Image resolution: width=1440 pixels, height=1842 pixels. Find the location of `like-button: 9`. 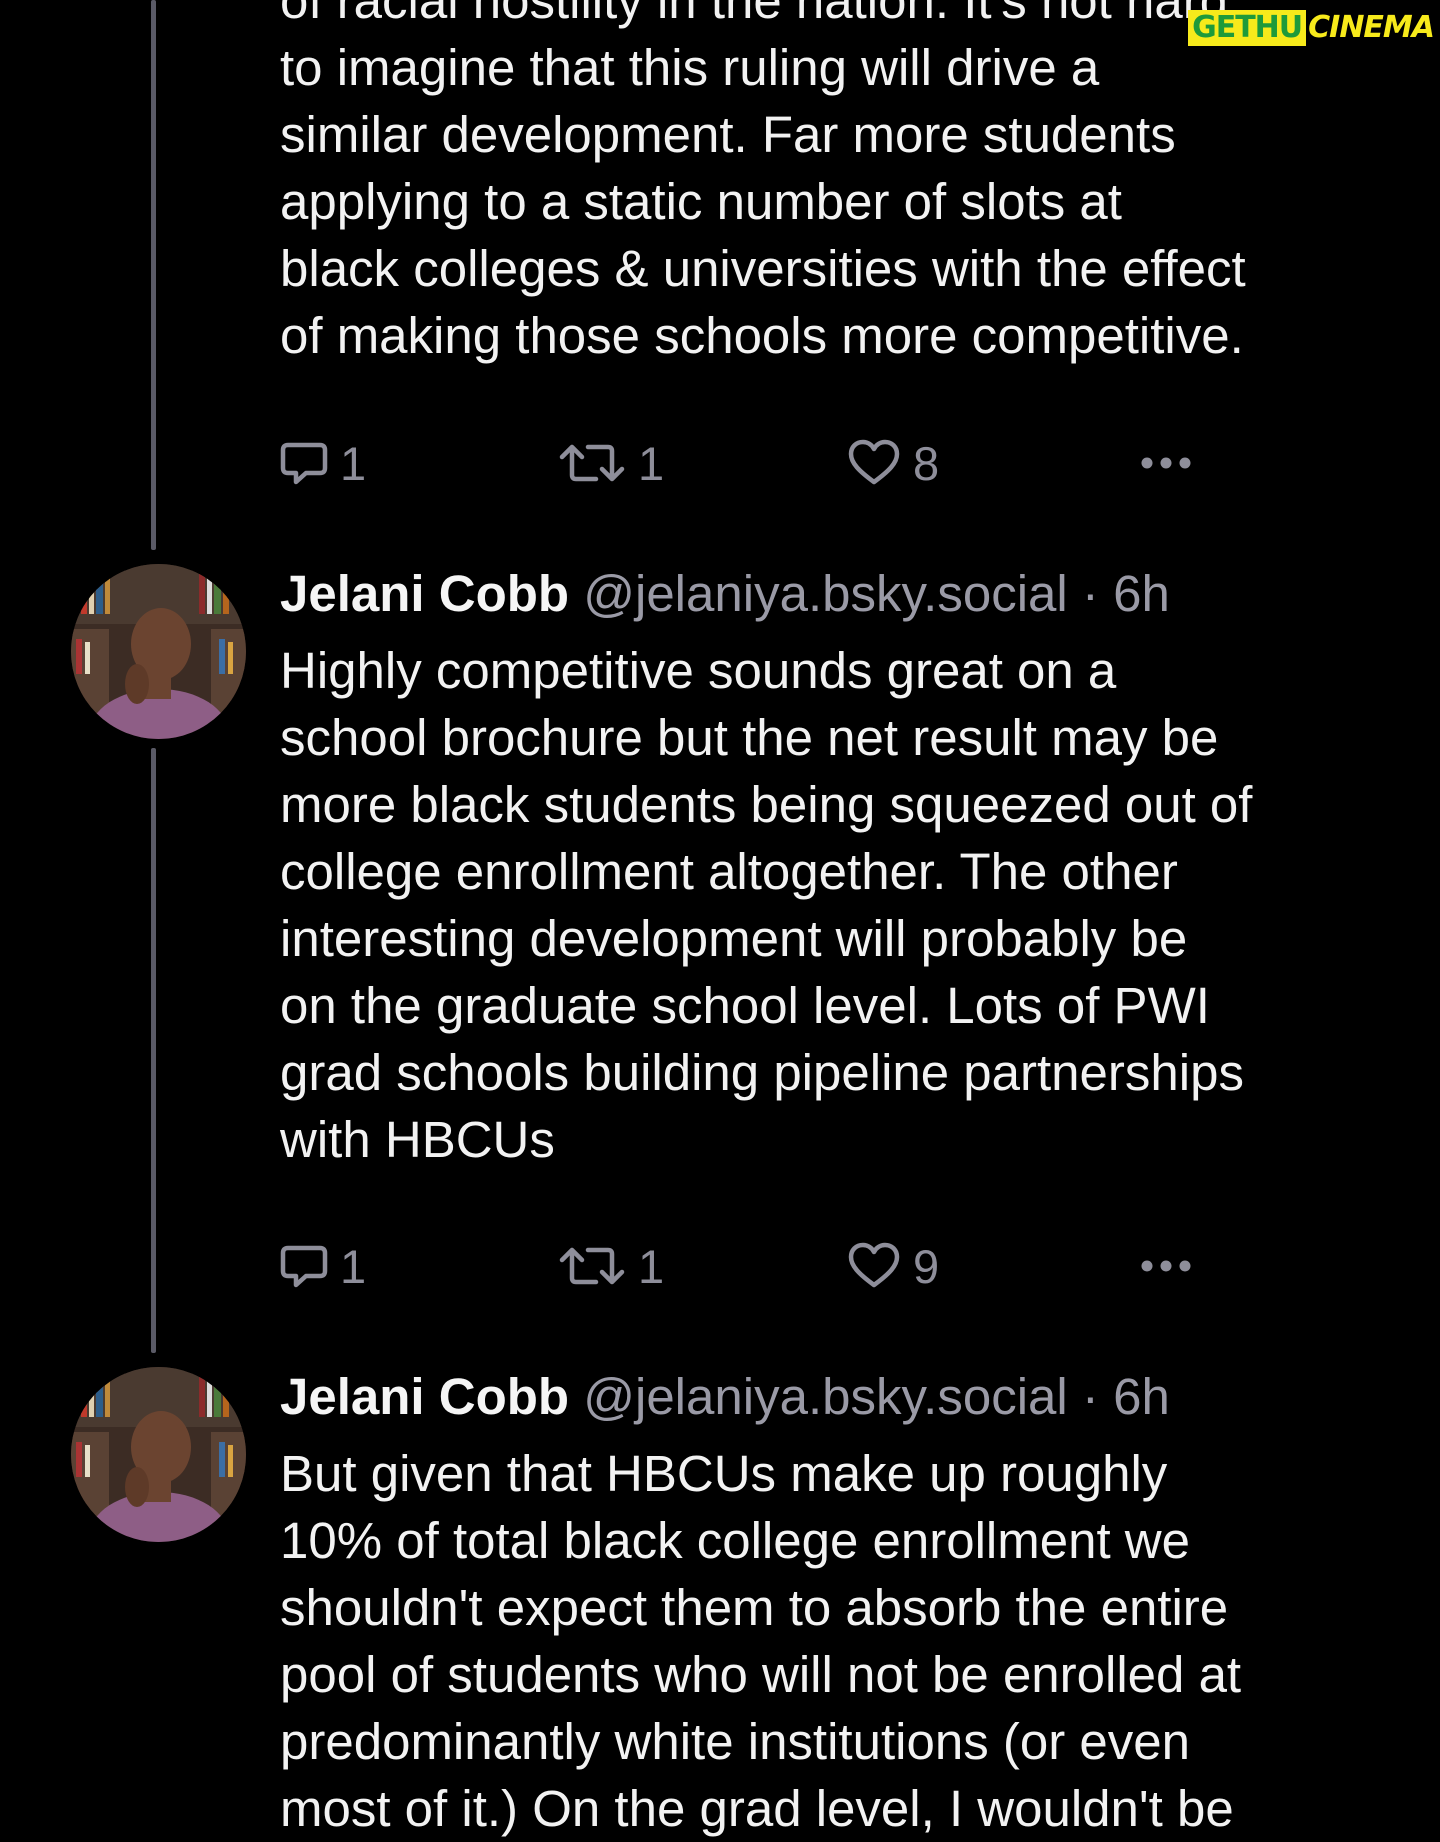

like-button: 9 is located at coordinates (893, 1266).